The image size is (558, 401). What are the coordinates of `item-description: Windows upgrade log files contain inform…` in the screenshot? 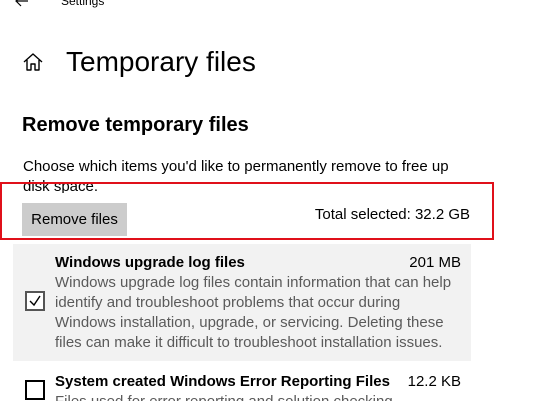 It's located at (253, 312).